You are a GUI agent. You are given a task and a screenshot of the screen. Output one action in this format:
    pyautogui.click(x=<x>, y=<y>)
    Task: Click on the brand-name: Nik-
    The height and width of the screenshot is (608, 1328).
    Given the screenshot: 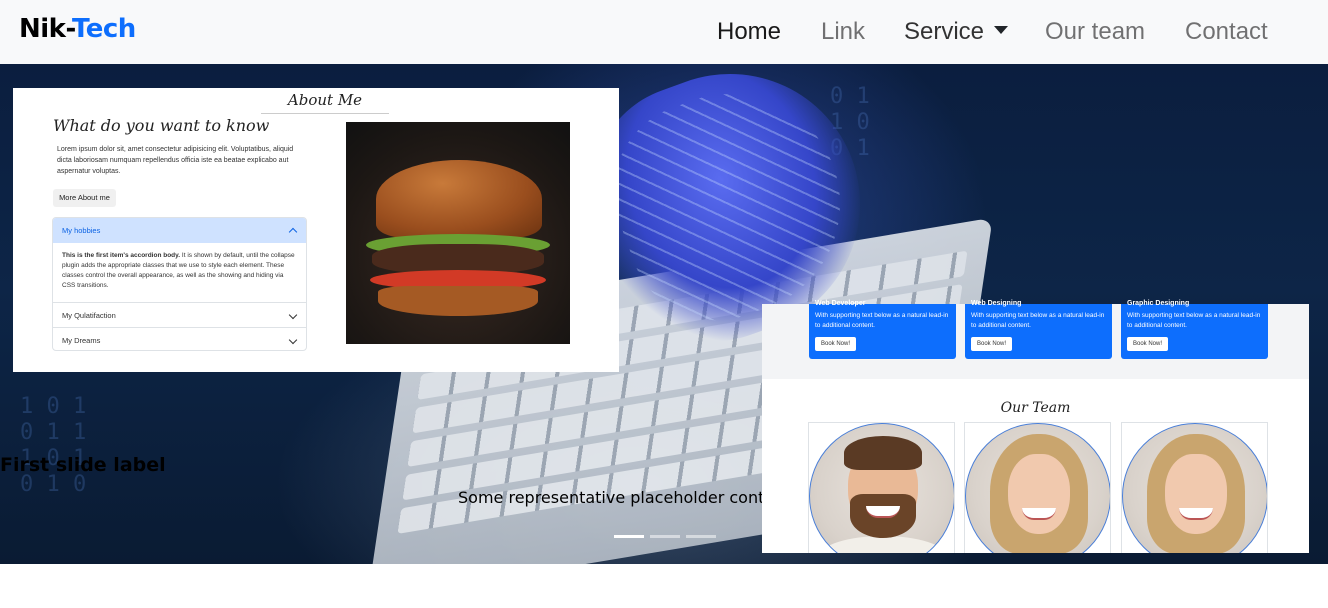 What is the action you would take?
    pyautogui.click(x=45, y=29)
    